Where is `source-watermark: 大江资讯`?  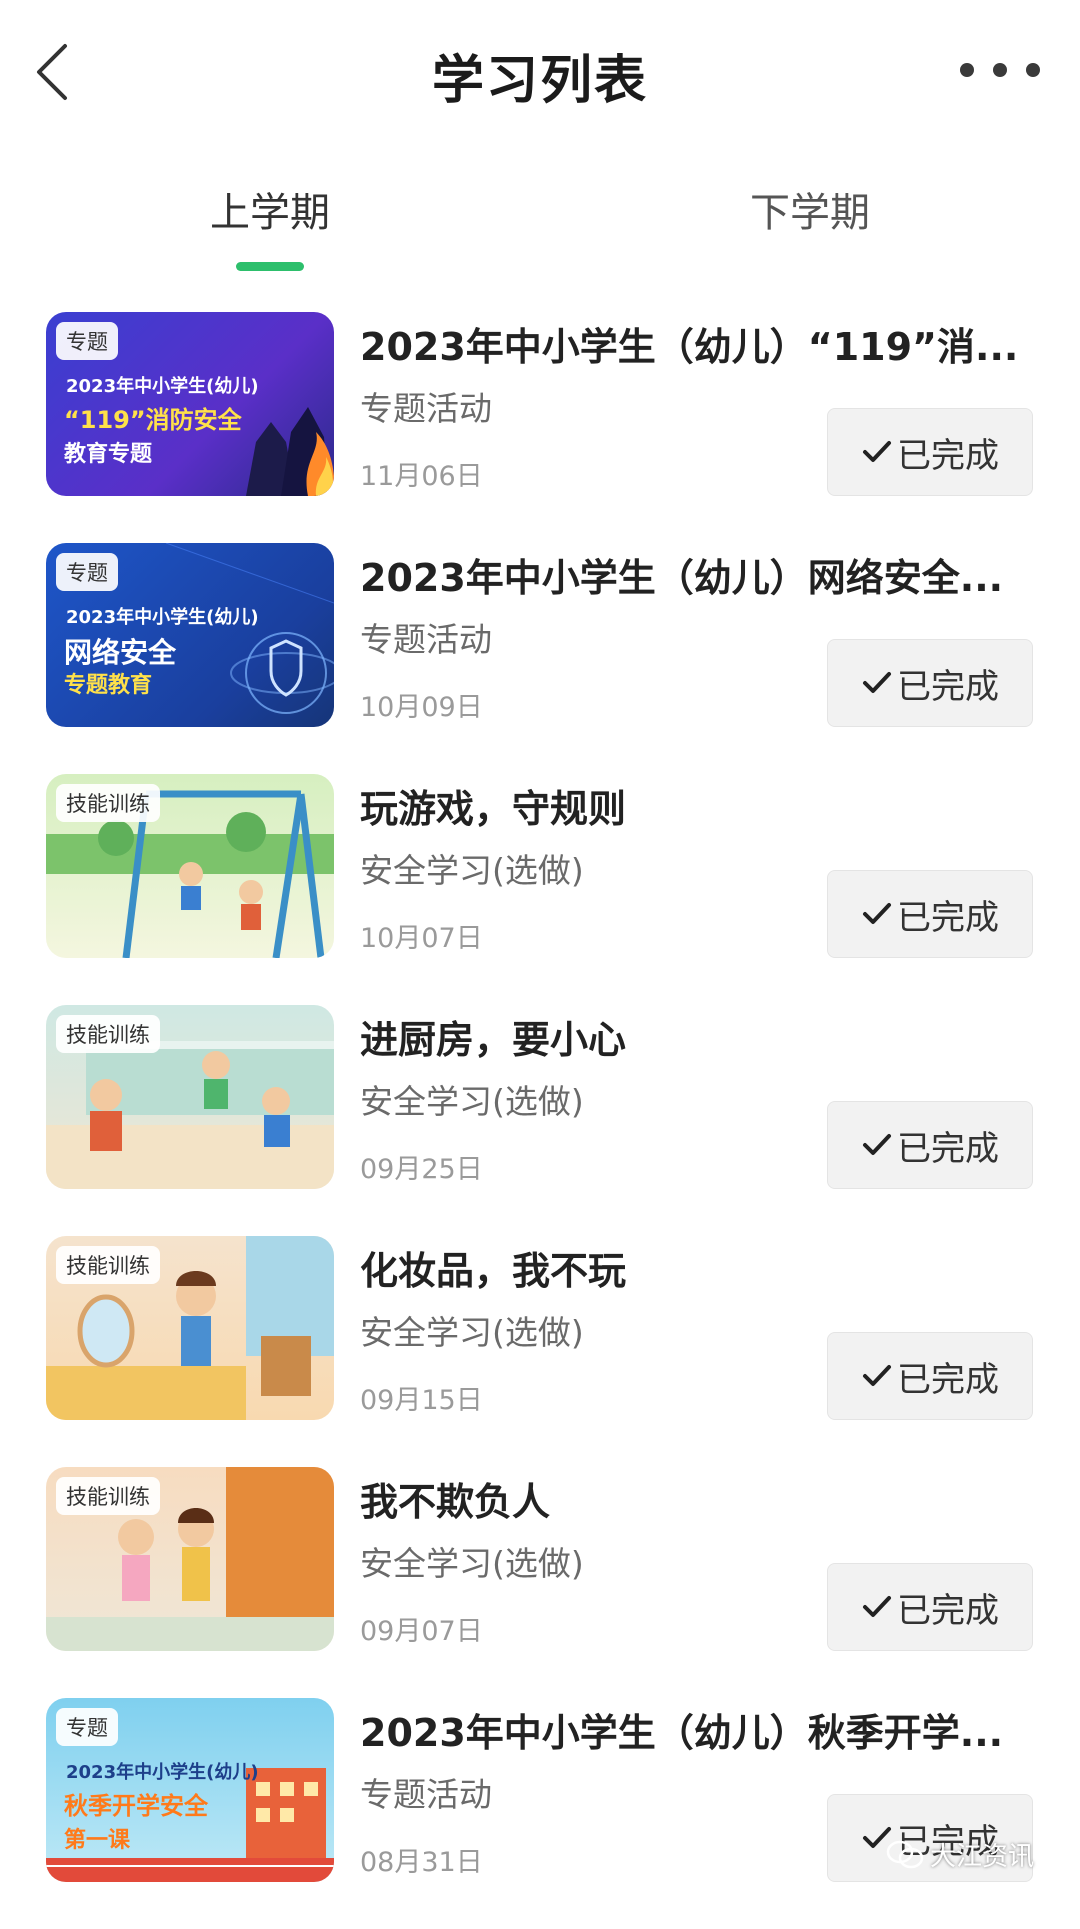 source-watermark: 大江资讯 is located at coordinates (960, 1854).